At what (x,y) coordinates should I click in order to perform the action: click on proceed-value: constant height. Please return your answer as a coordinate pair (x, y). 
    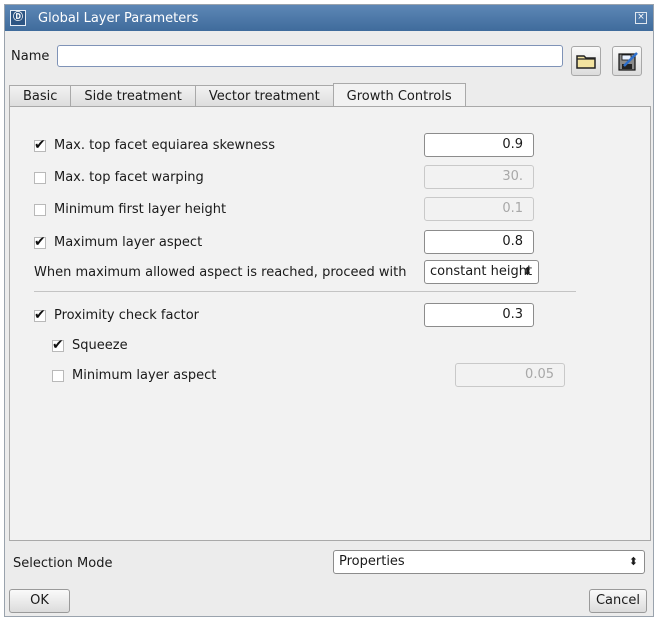
    Looking at the image, I should click on (481, 271).